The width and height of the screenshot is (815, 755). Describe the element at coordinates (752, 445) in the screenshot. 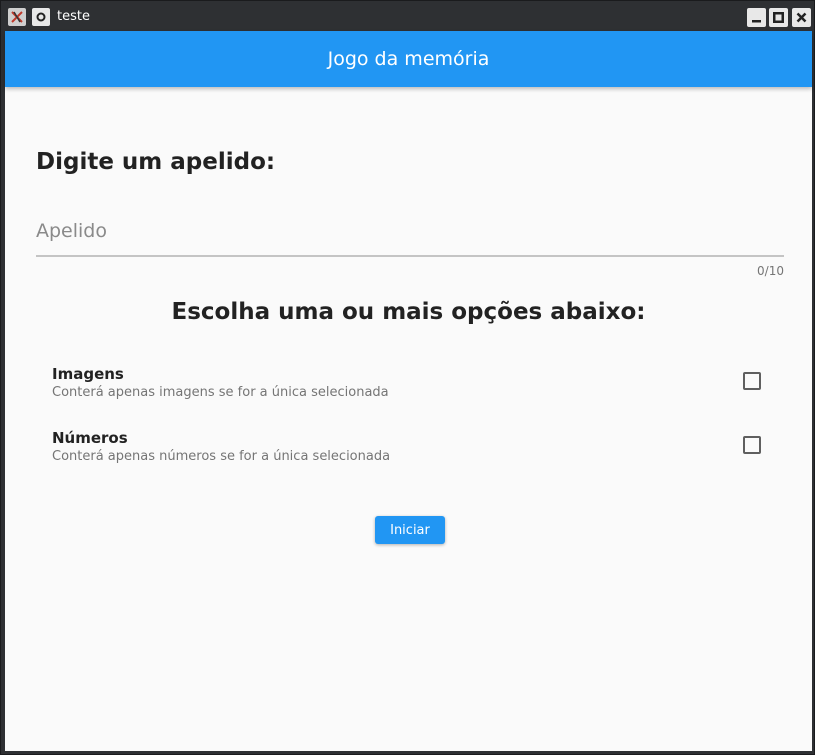

I see `numbers-checkbox` at that location.